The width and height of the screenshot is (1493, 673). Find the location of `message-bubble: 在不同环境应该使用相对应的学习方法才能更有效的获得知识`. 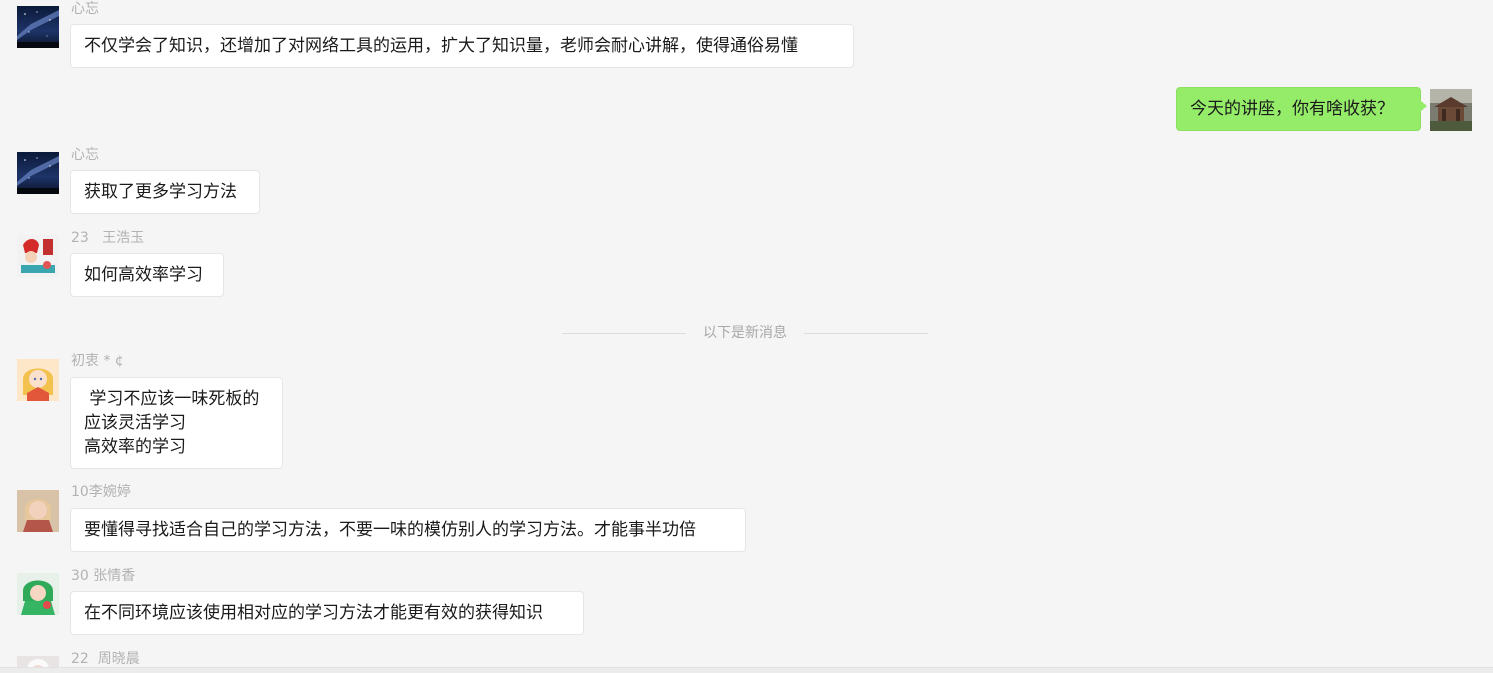

message-bubble: 在不同环境应该使用相对应的学习方法才能更有效的获得知识 is located at coordinates (327, 613).